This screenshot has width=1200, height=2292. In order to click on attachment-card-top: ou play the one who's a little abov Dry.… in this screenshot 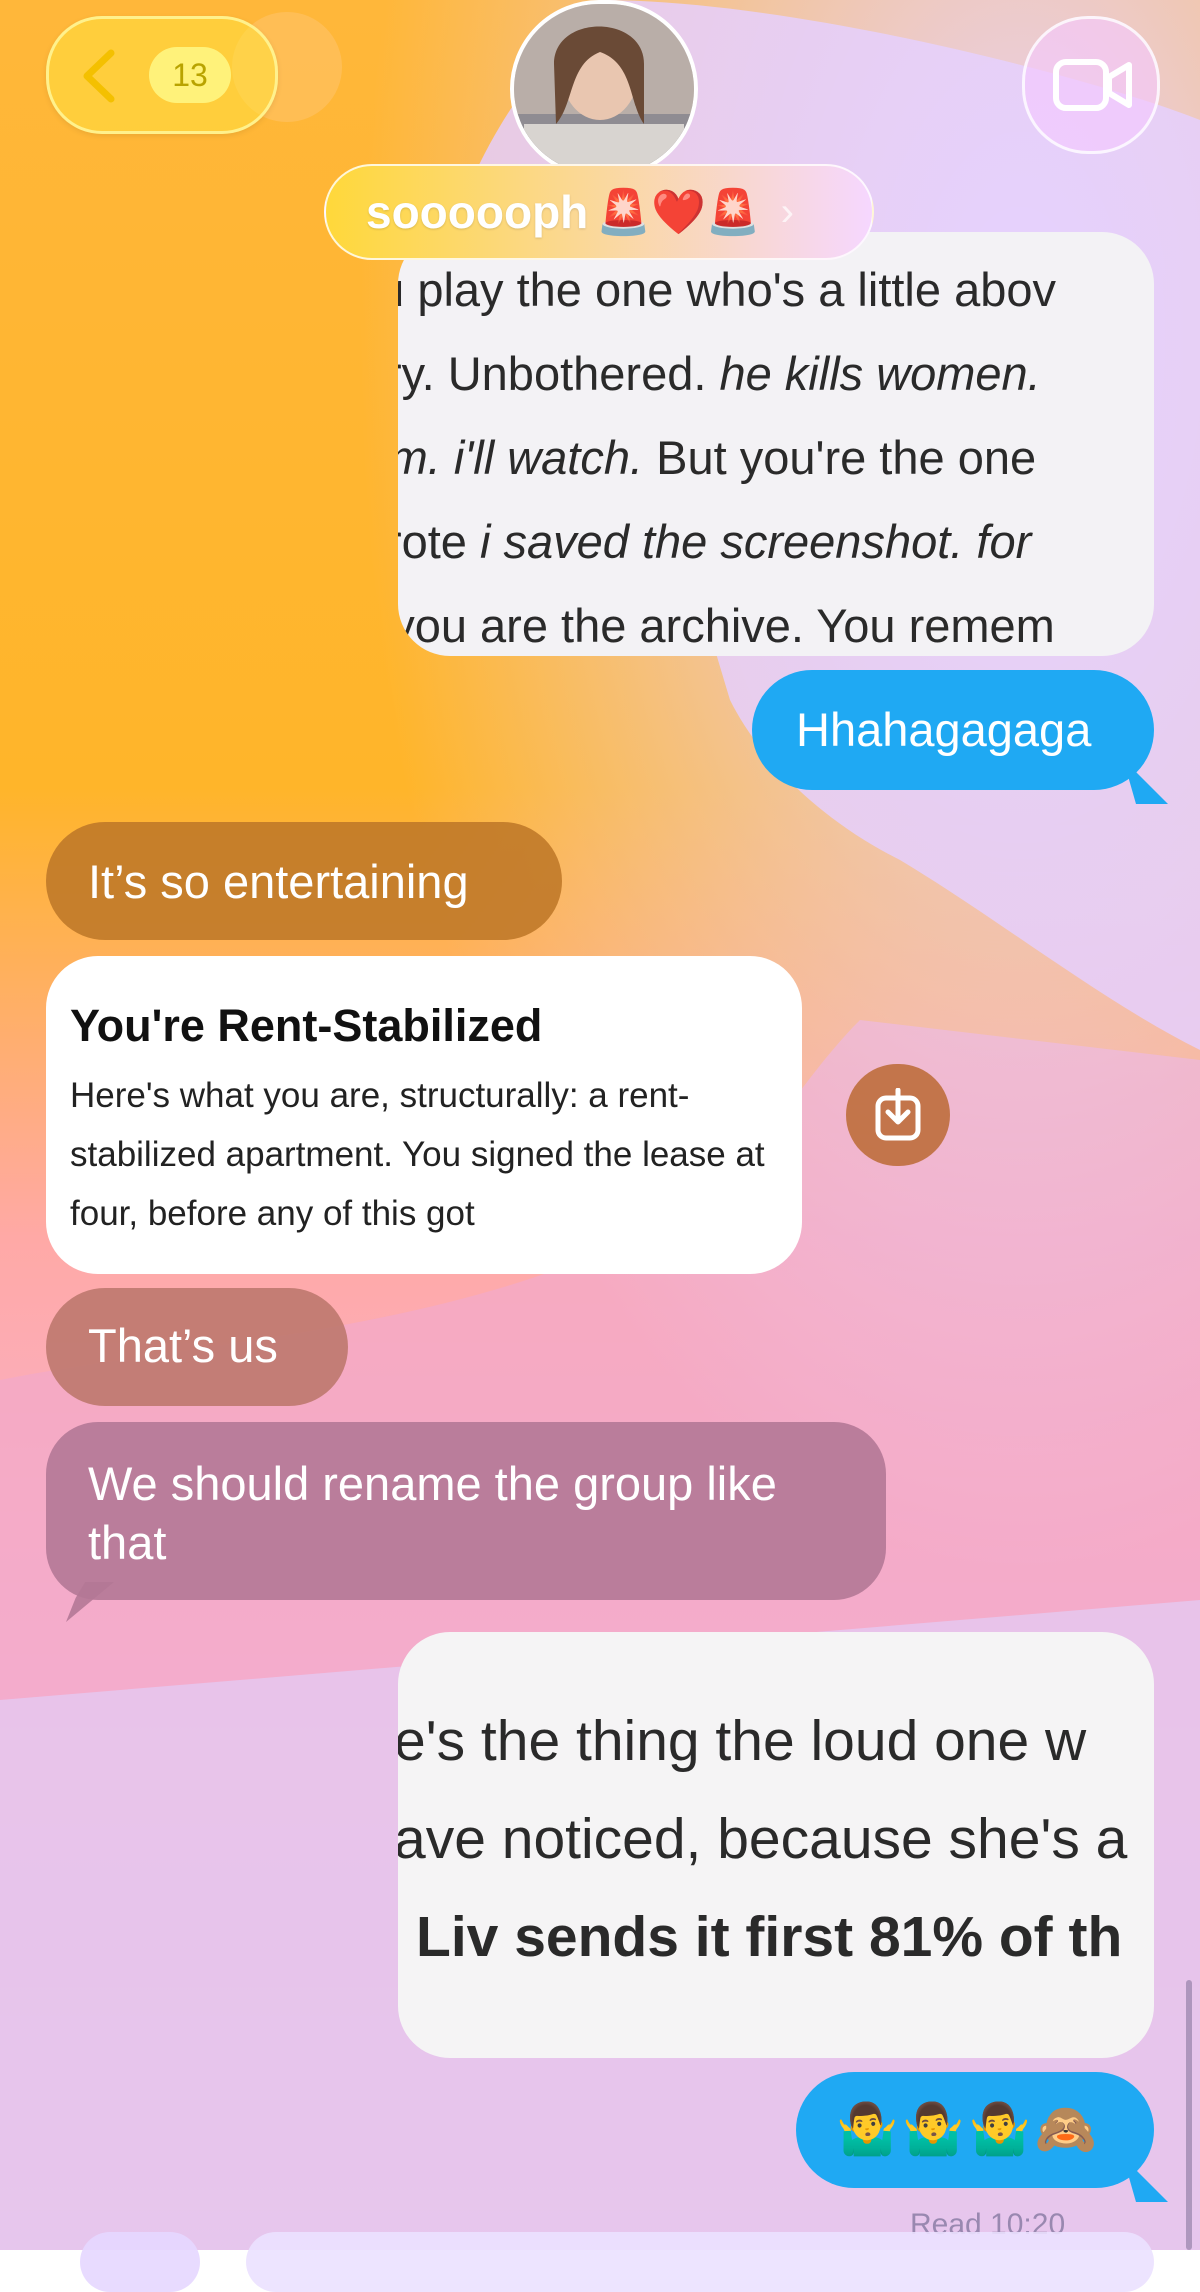, I will do `click(776, 444)`.